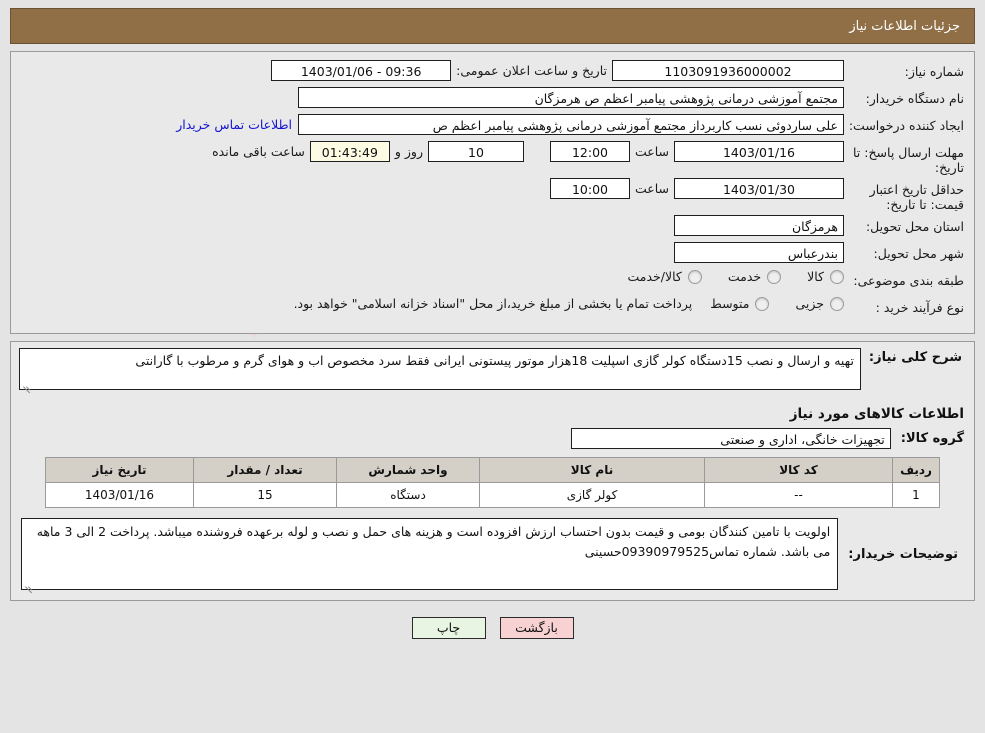 This screenshot has height=733, width=985. Describe the element at coordinates (759, 225) in the screenshot. I see `province-value: هرمزگان` at that location.